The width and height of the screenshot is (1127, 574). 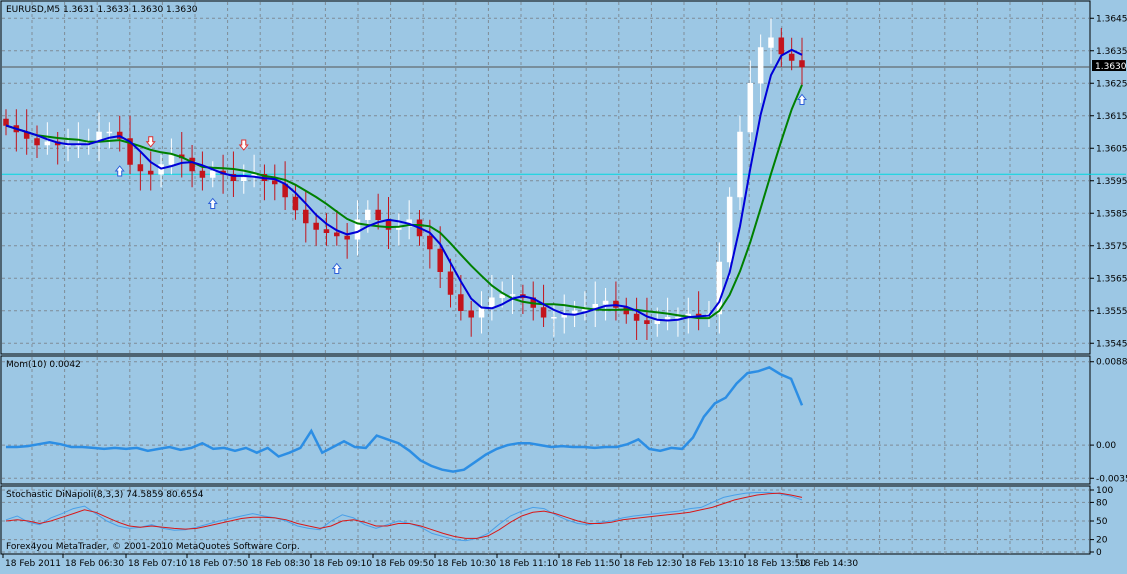 I want to click on time-tick-label: 18 Feb 07:10, so click(x=157, y=564).